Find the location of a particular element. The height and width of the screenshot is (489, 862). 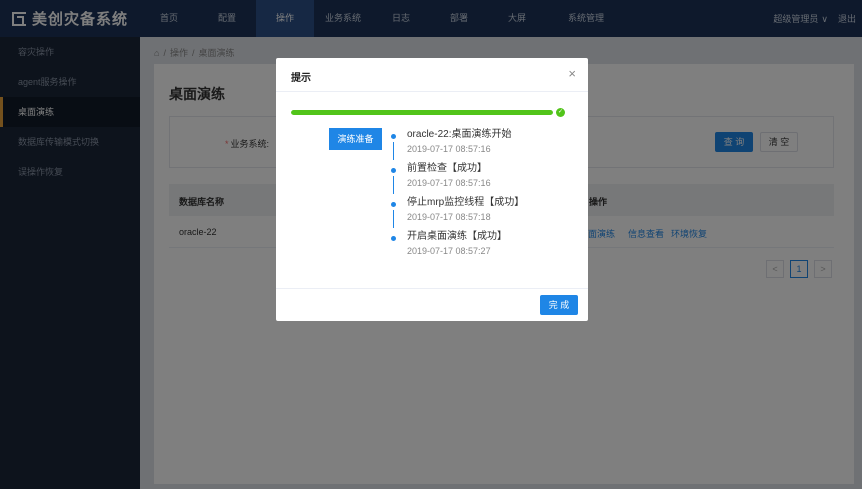

dialog-divider is located at coordinates (432, 91).